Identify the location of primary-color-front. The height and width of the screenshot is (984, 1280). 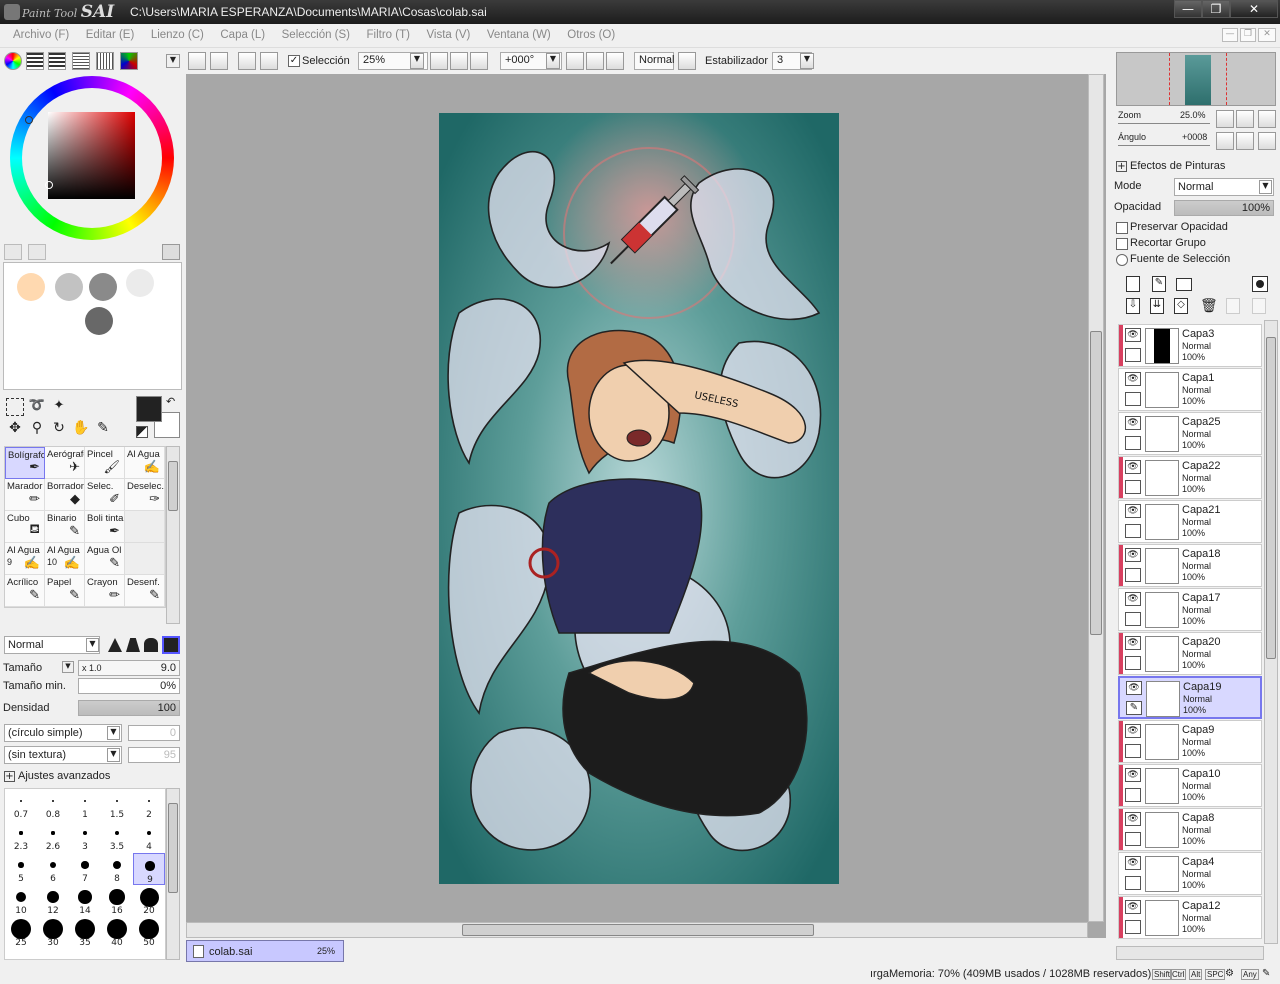
(149, 409).